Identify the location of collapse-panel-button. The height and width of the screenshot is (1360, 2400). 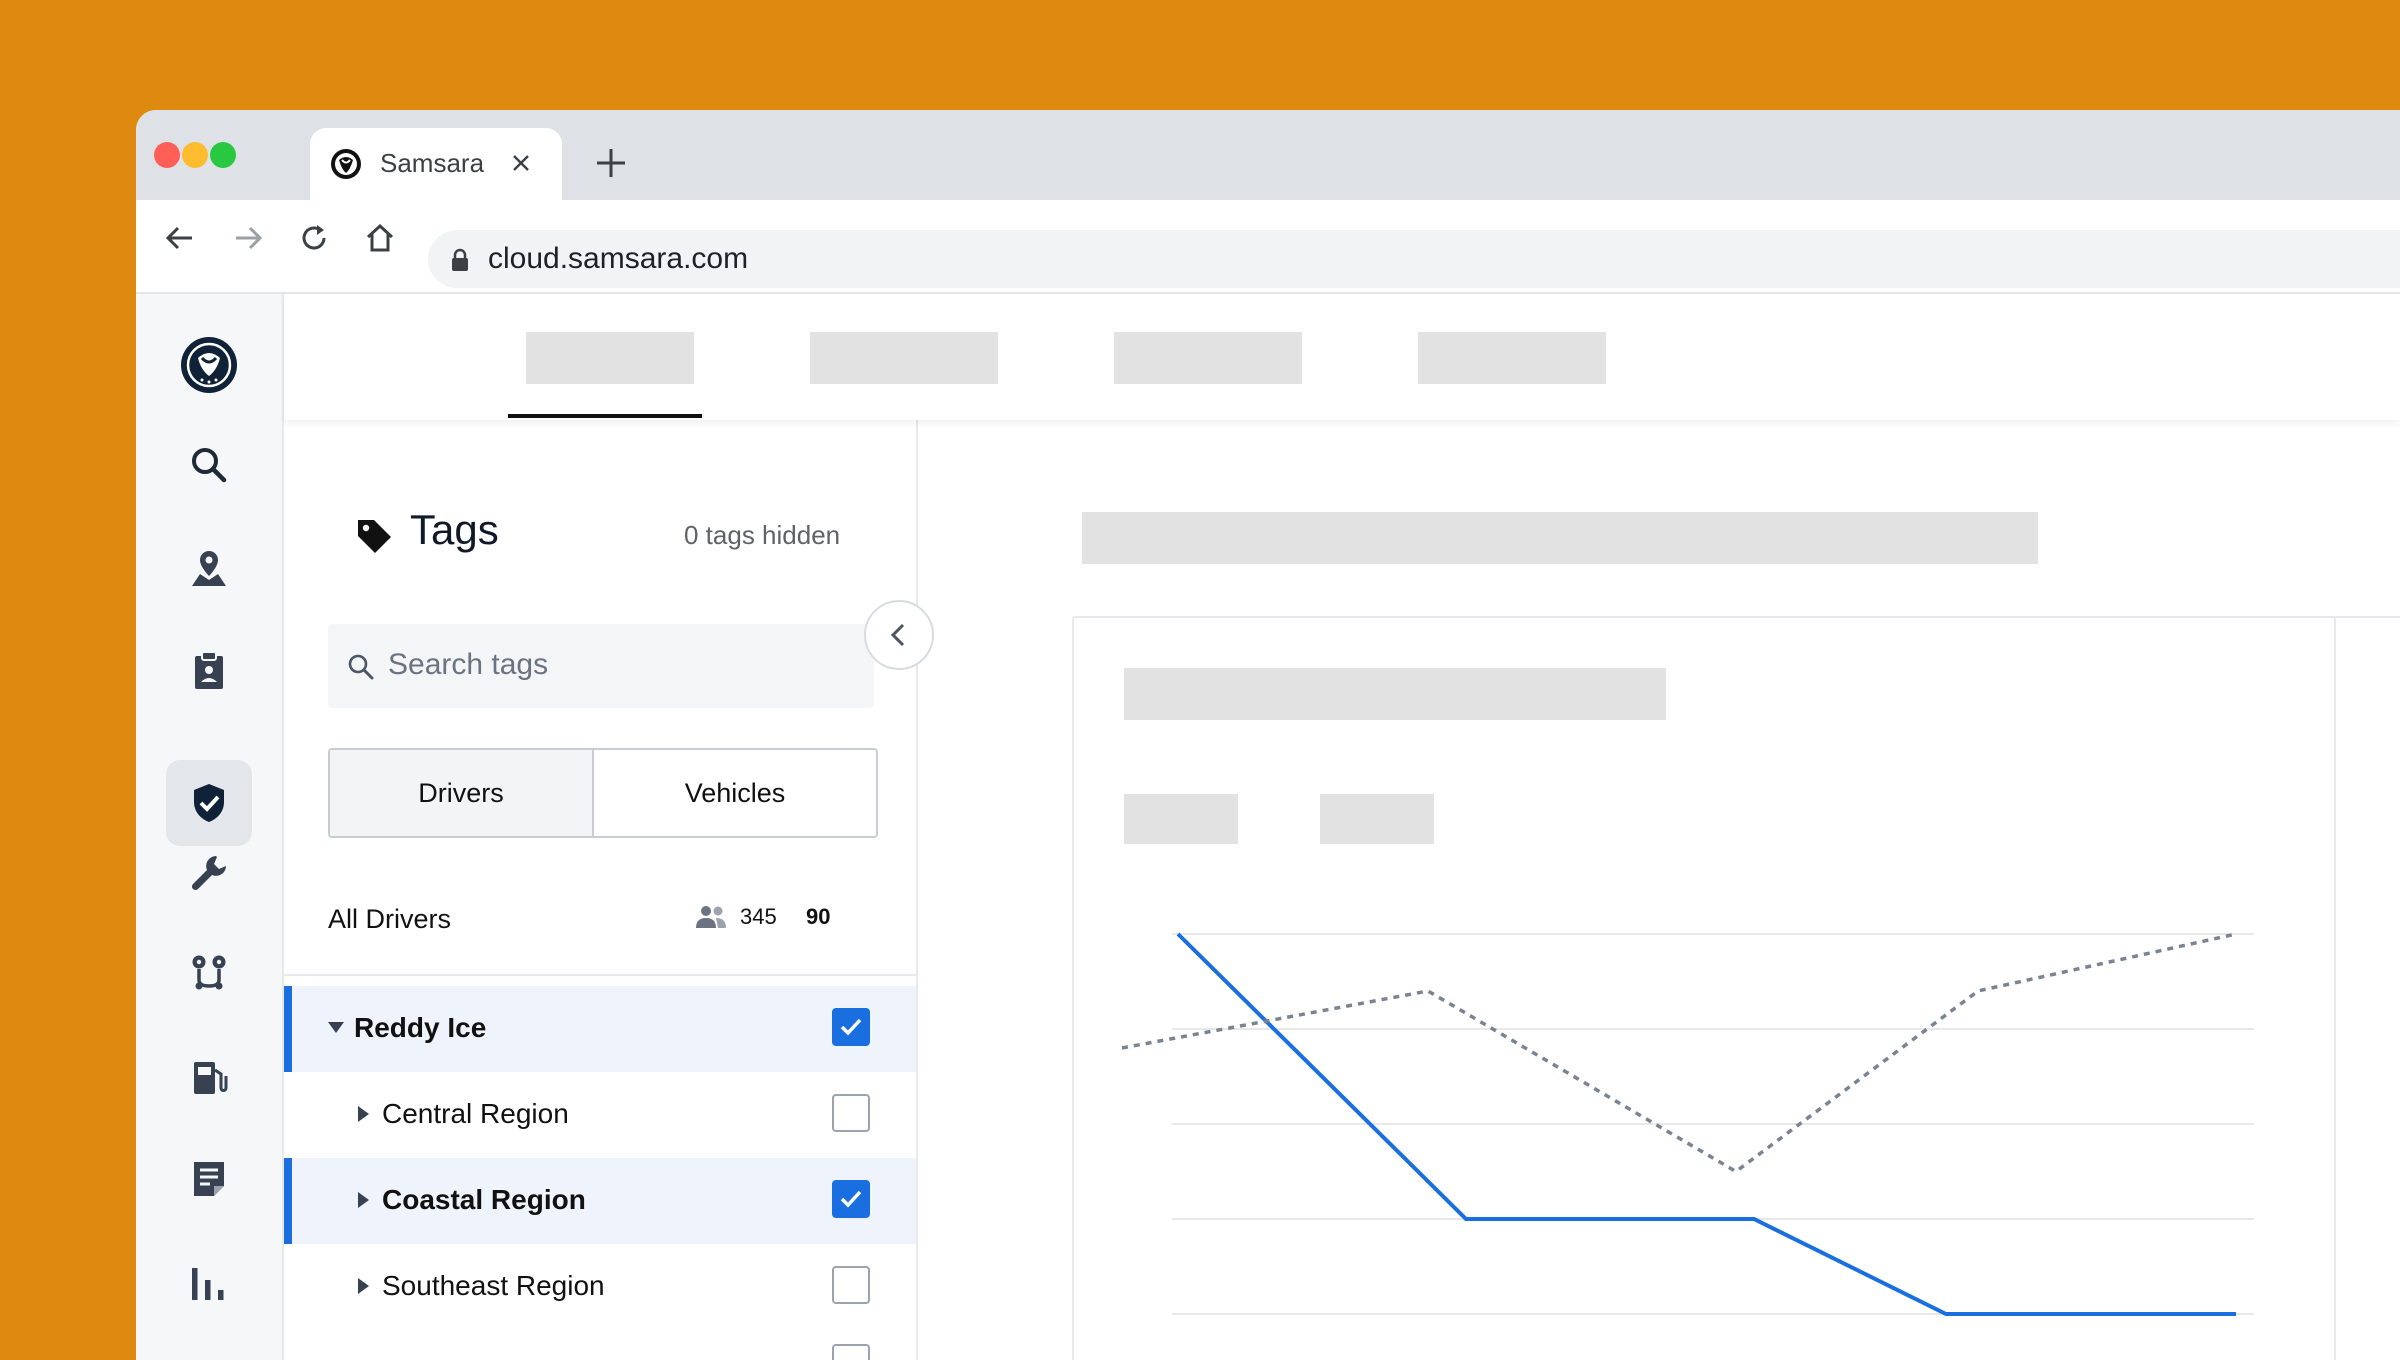
(899, 635).